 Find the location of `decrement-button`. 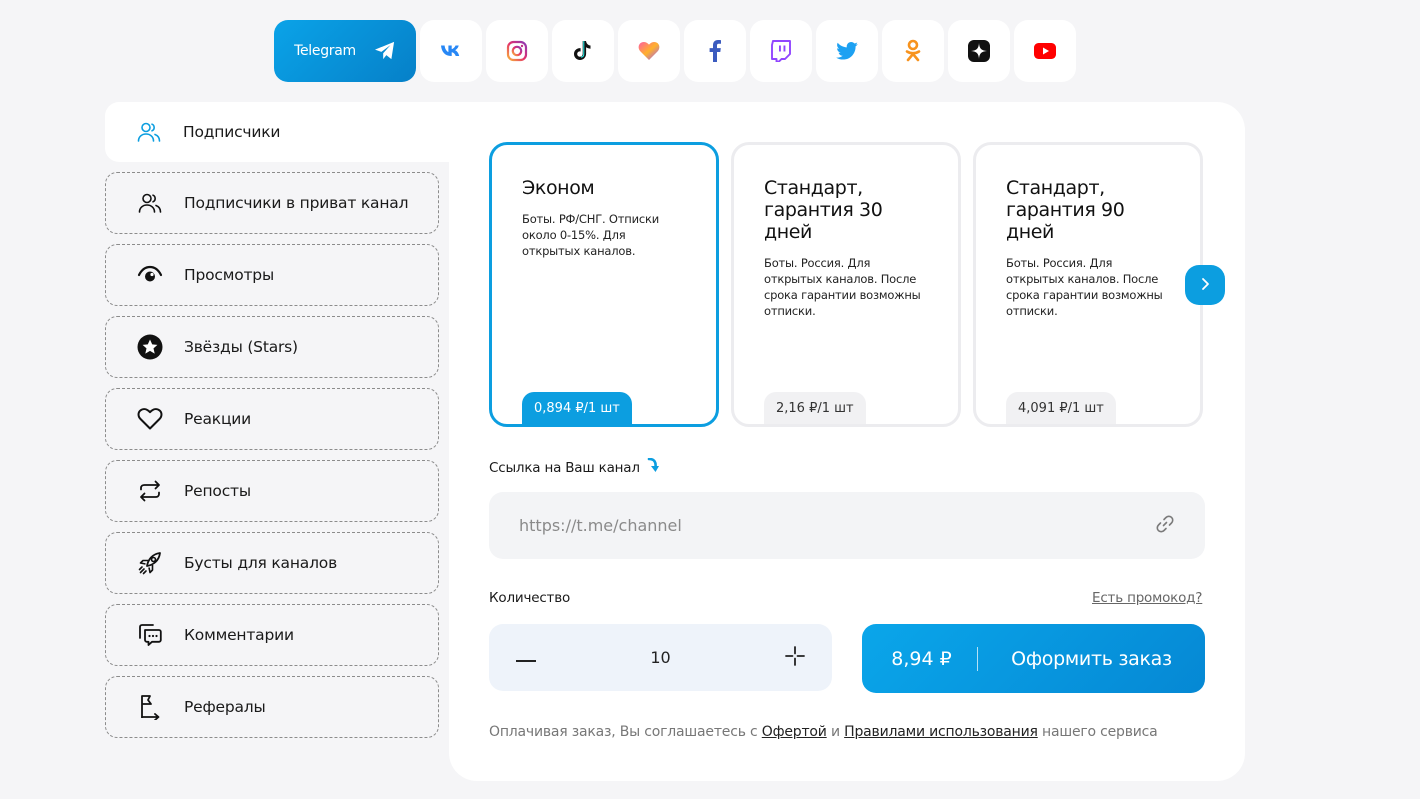

decrement-button is located at coordinates (526, 658).